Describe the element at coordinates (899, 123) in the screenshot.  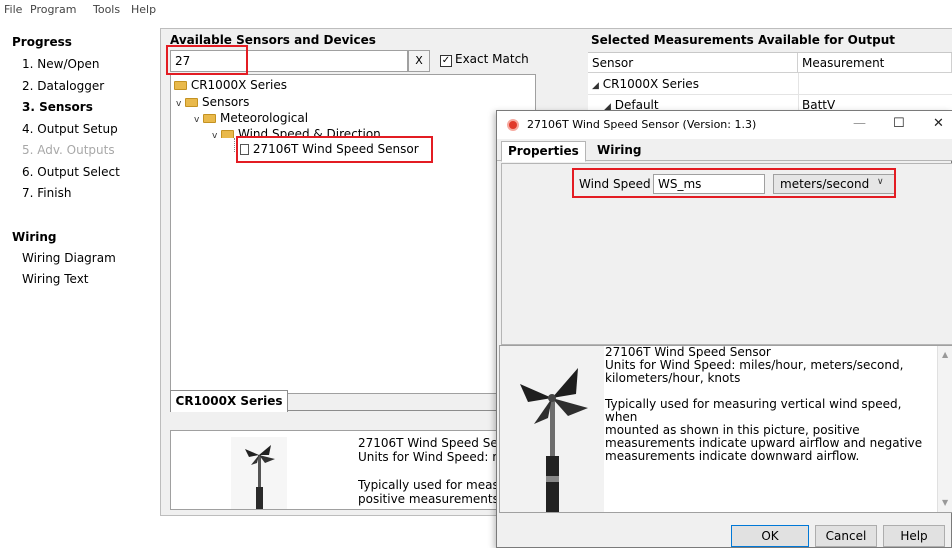
I see `maximize-button: ☐` at that location.